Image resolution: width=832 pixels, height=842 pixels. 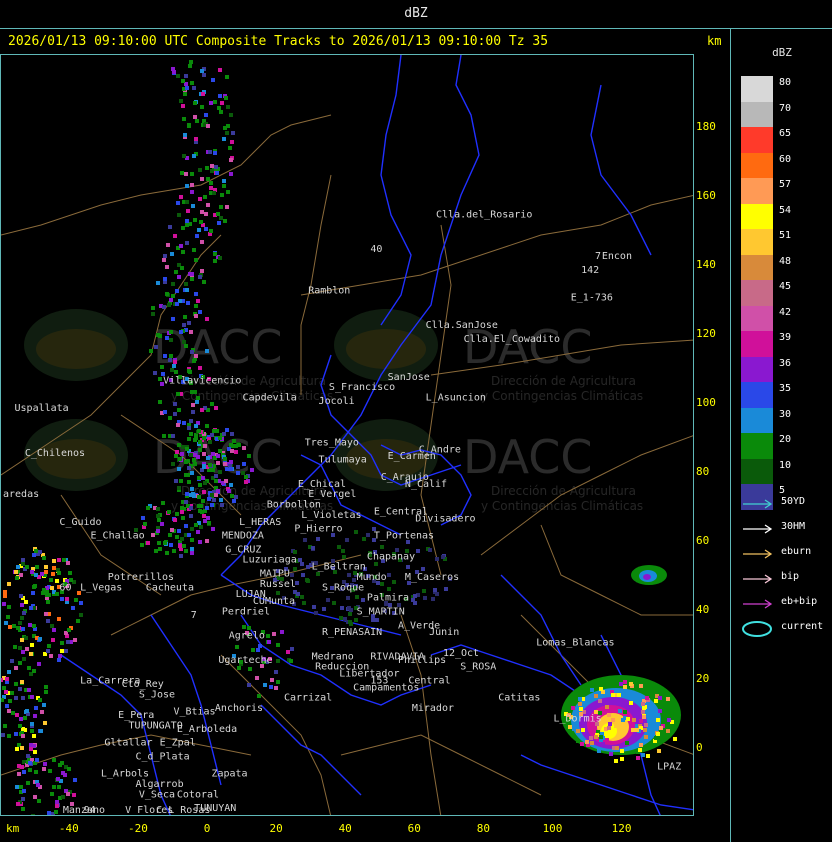 What do you see at coordinates (274, 601) in the screenshot?
I see `place-label: CUMunta` at bounding box center [274, 601].